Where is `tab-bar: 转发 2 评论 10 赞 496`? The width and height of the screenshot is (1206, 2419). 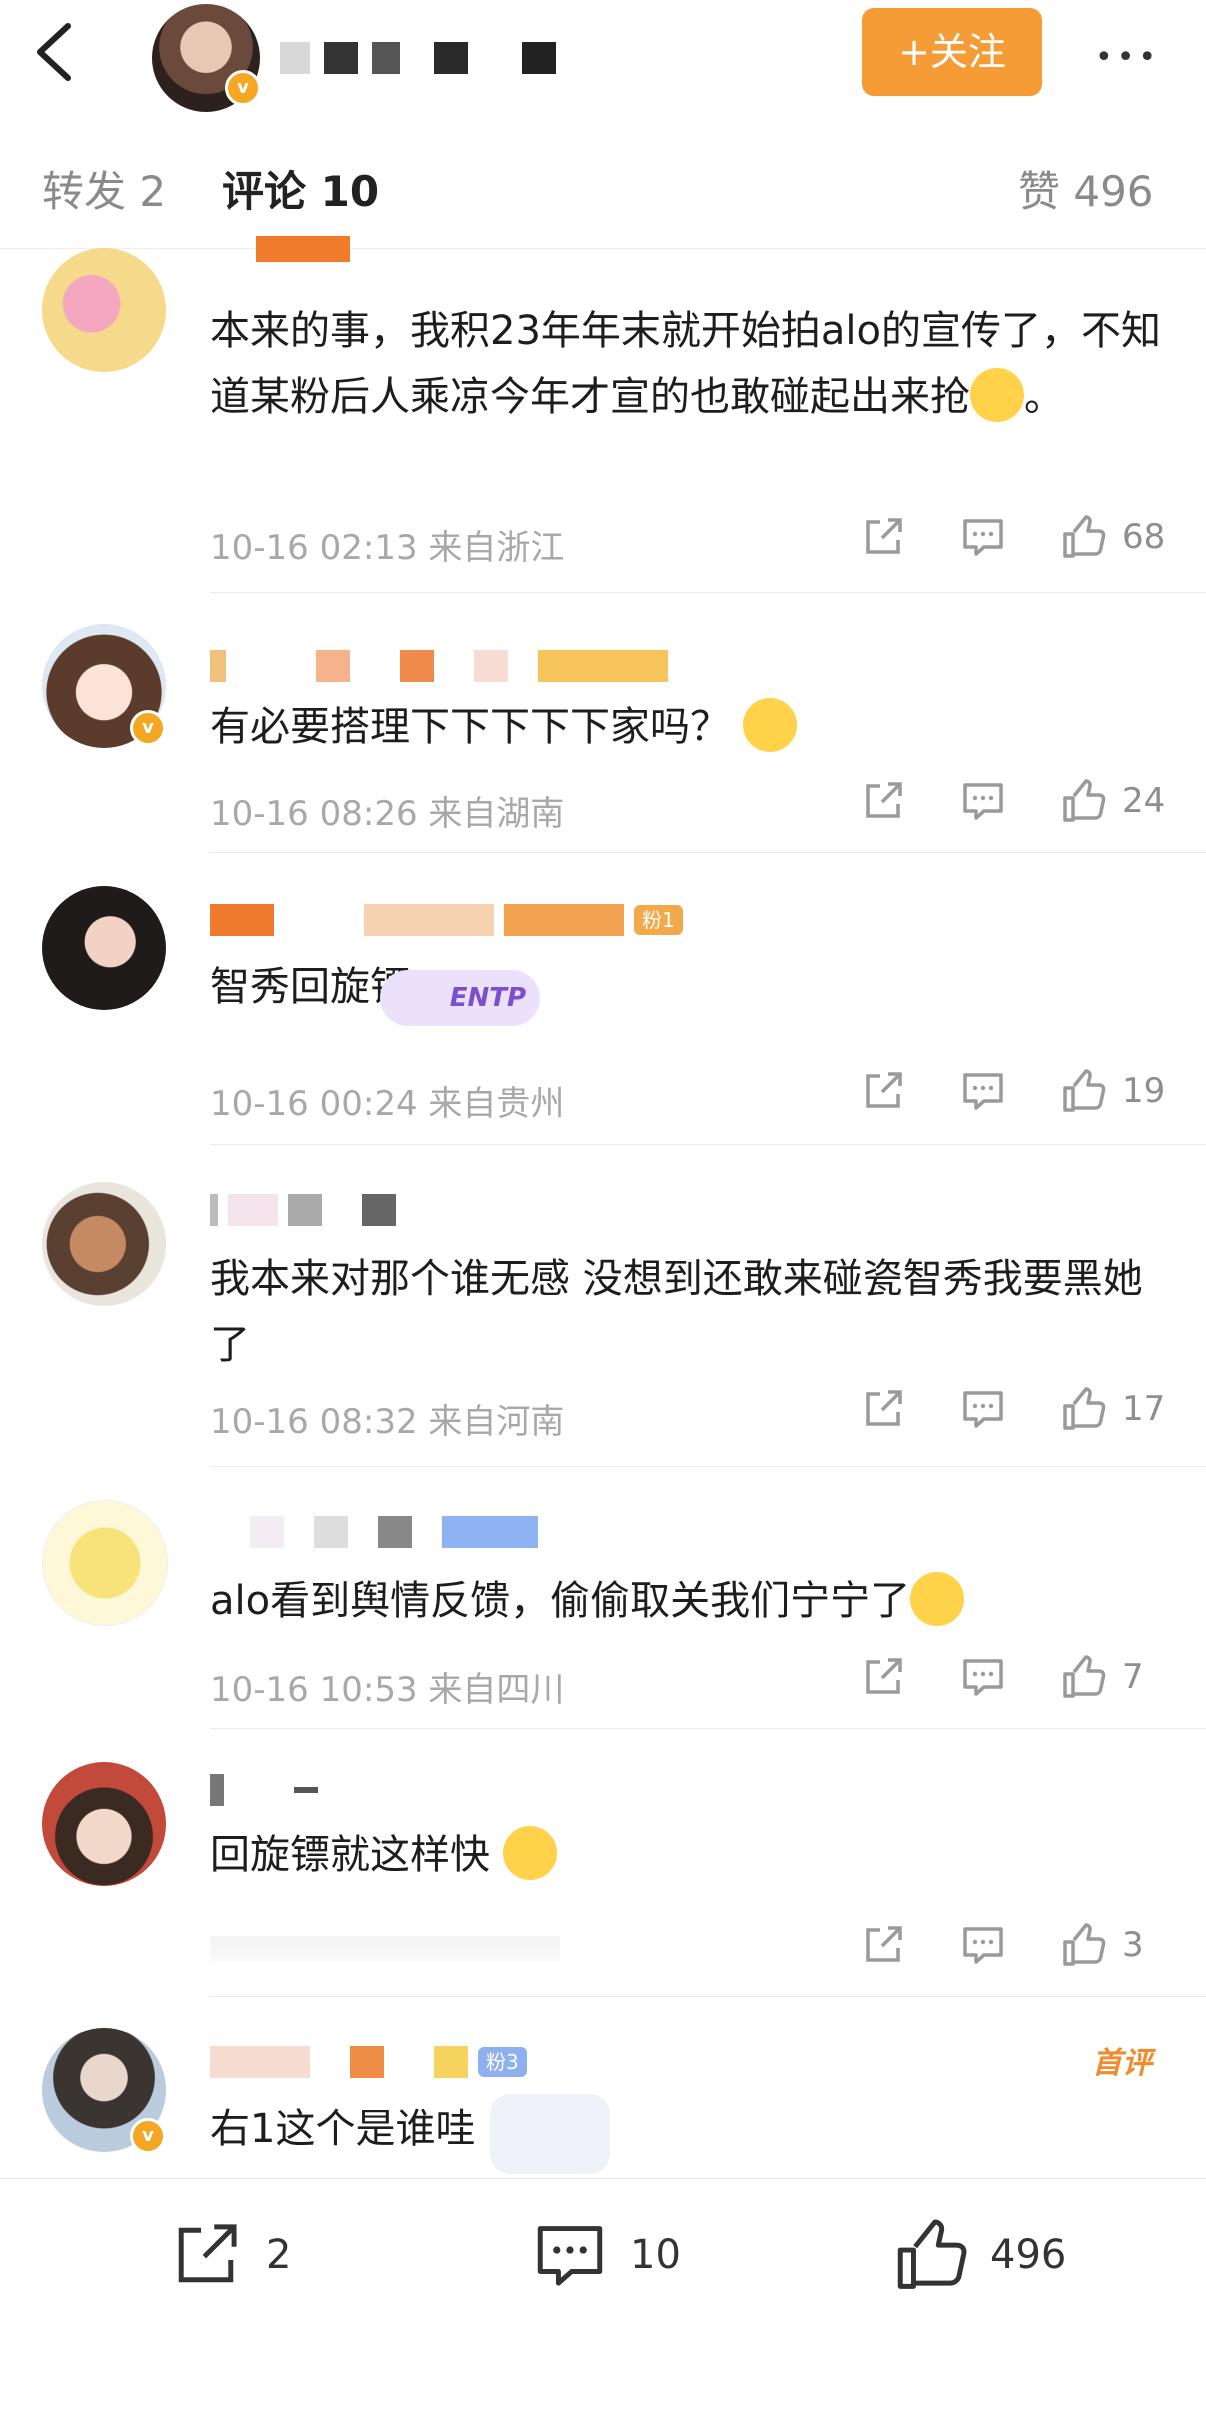
tab-bar: 转发 2 评论 10 赞 496 is located at coordinates (603, 190).